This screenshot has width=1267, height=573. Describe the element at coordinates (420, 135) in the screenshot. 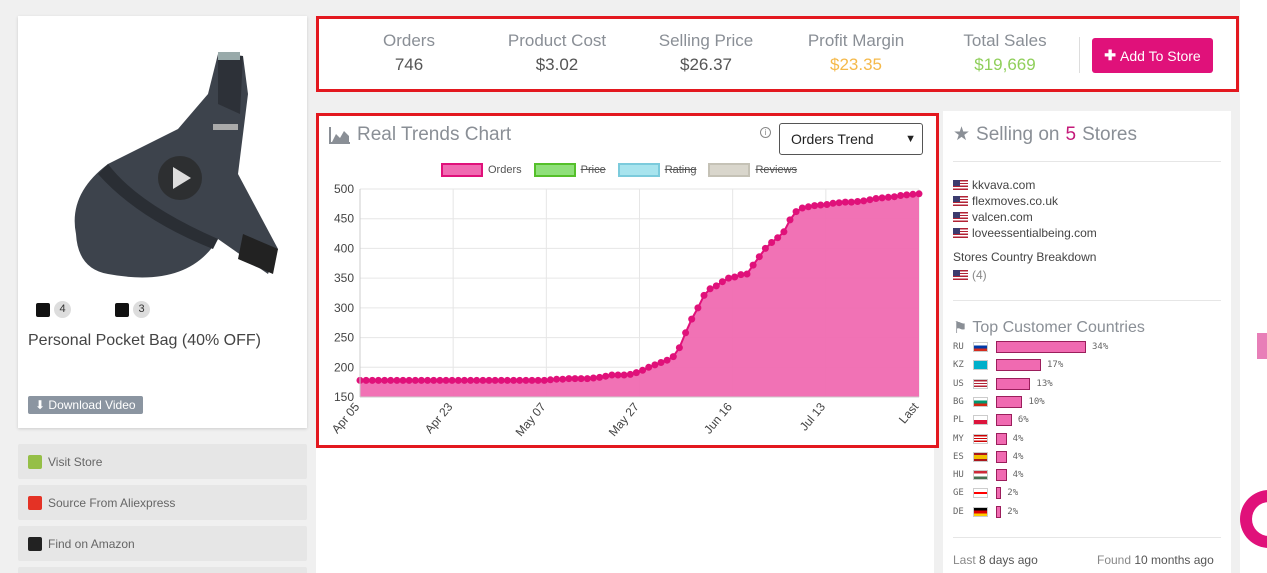

I see `chart-panel-title: Real Trends Chart` at that location.